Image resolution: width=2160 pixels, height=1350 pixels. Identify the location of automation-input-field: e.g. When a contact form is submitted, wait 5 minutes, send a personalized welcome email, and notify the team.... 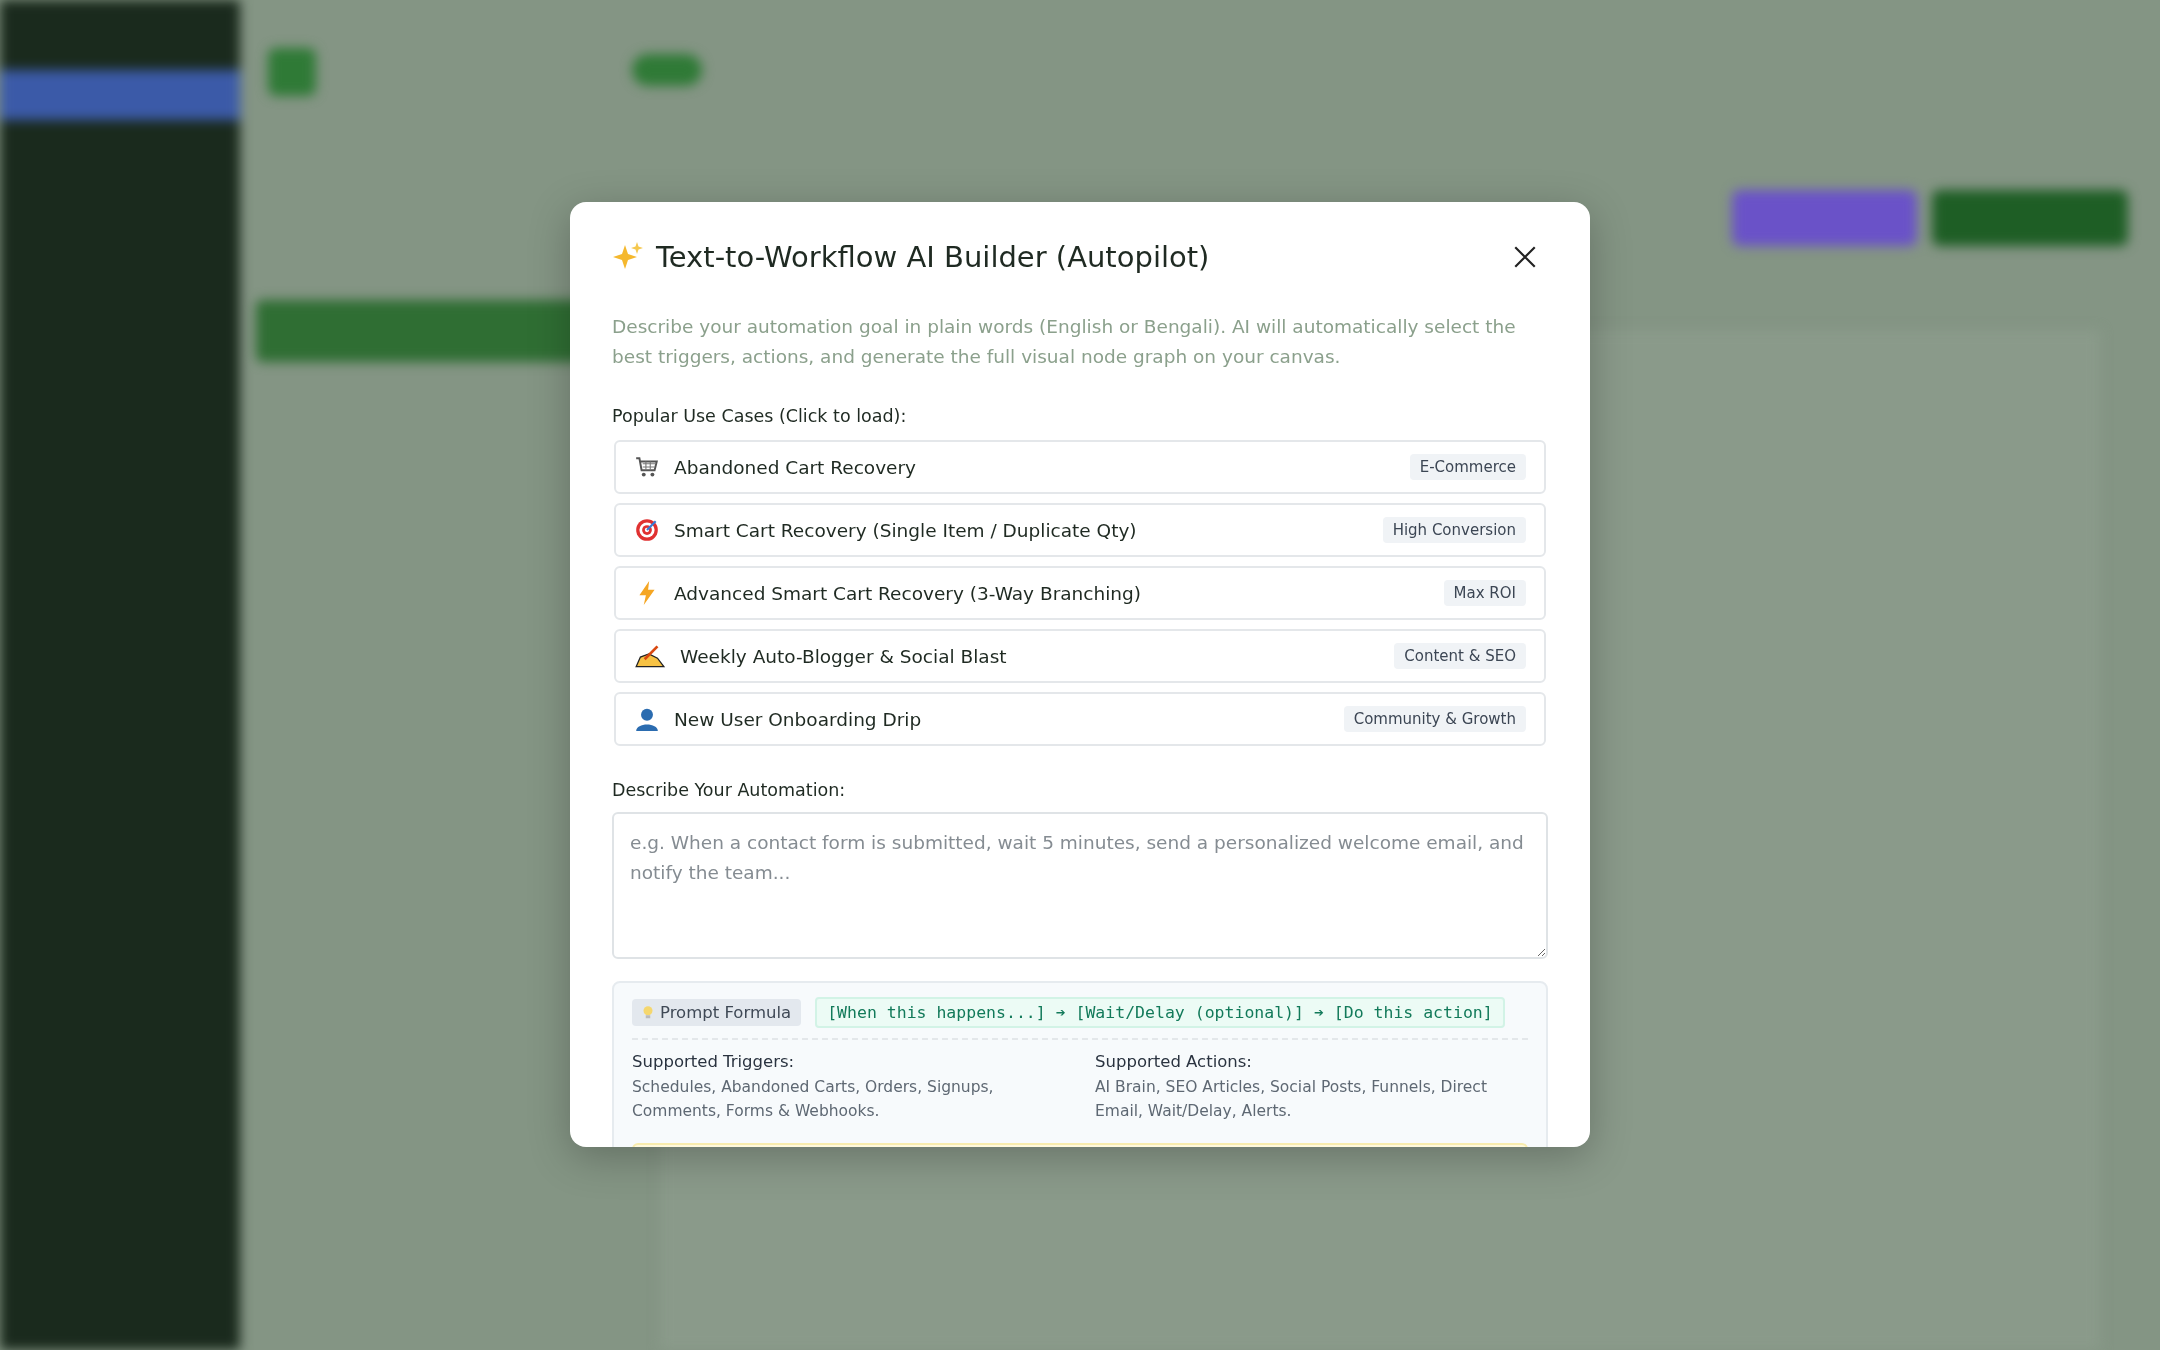
(1080, 885).